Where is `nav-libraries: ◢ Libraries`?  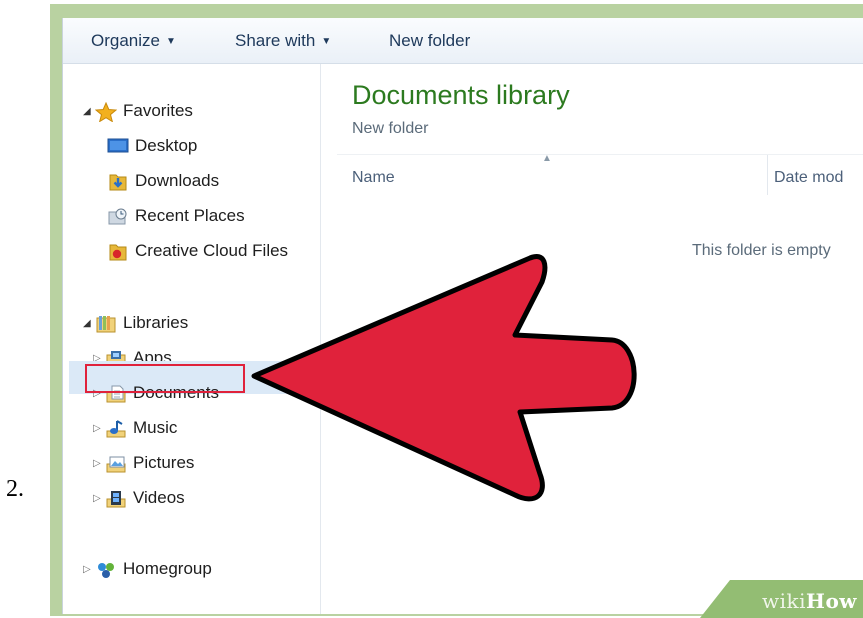
nav-libraries: ◢ Libraries is located at coordinates (135, 323).